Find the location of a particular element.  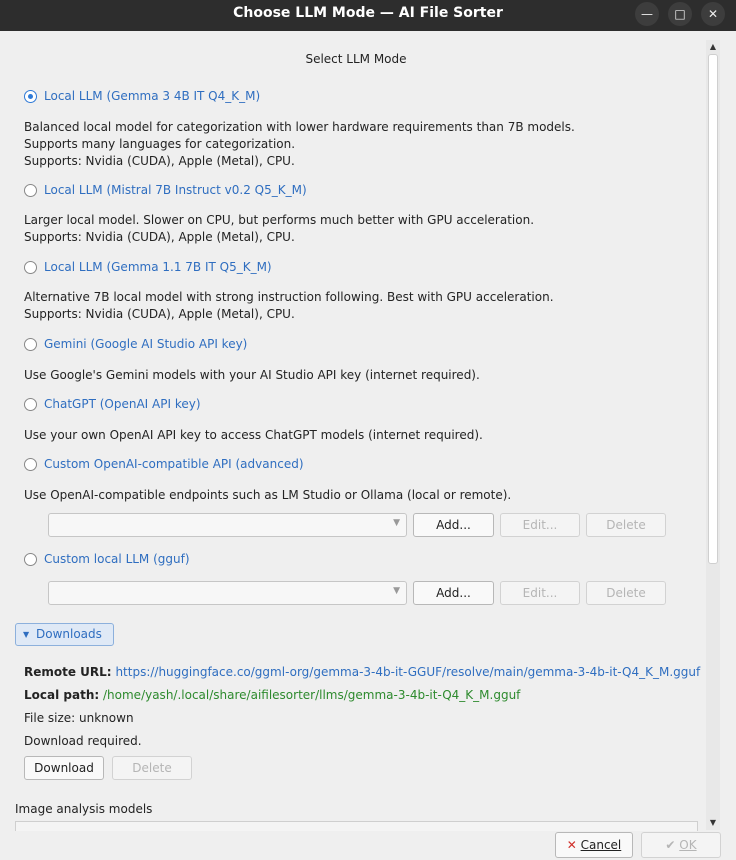

image-analysis-panel is located at coordinates (356, 826).